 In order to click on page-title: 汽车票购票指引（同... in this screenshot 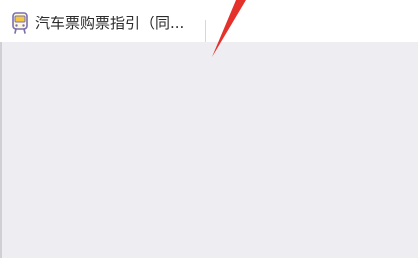, I will do `click(110, 23)`.